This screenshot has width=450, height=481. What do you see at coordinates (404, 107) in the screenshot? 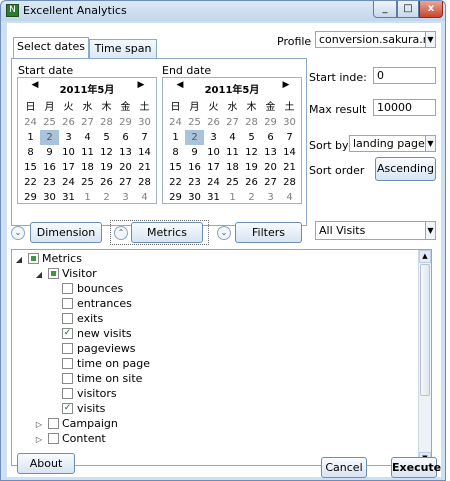
I see `max-result-input: 10000` at bounding box center [404, 107].